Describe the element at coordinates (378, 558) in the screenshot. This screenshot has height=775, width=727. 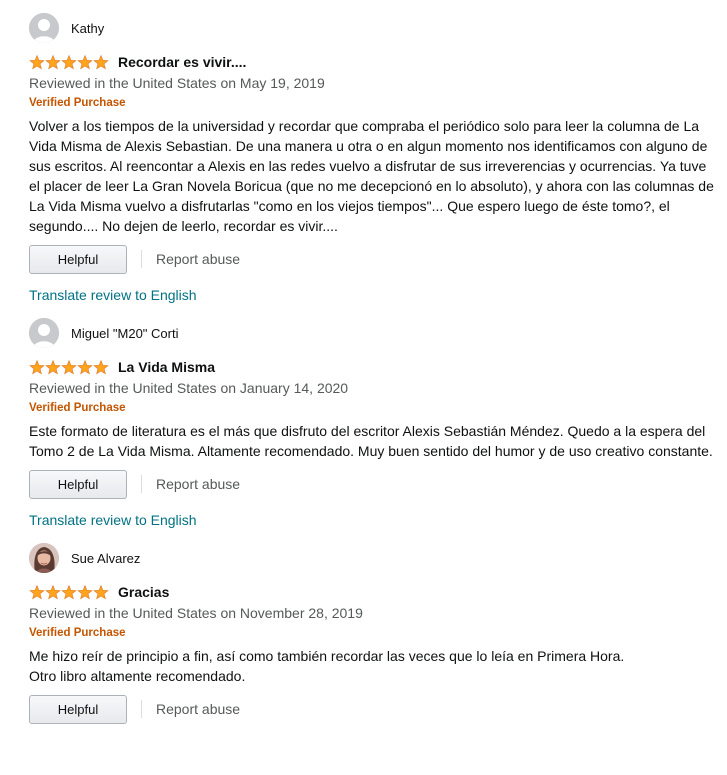
I see `reviewer-profile: Sue Alvarez` at that location.